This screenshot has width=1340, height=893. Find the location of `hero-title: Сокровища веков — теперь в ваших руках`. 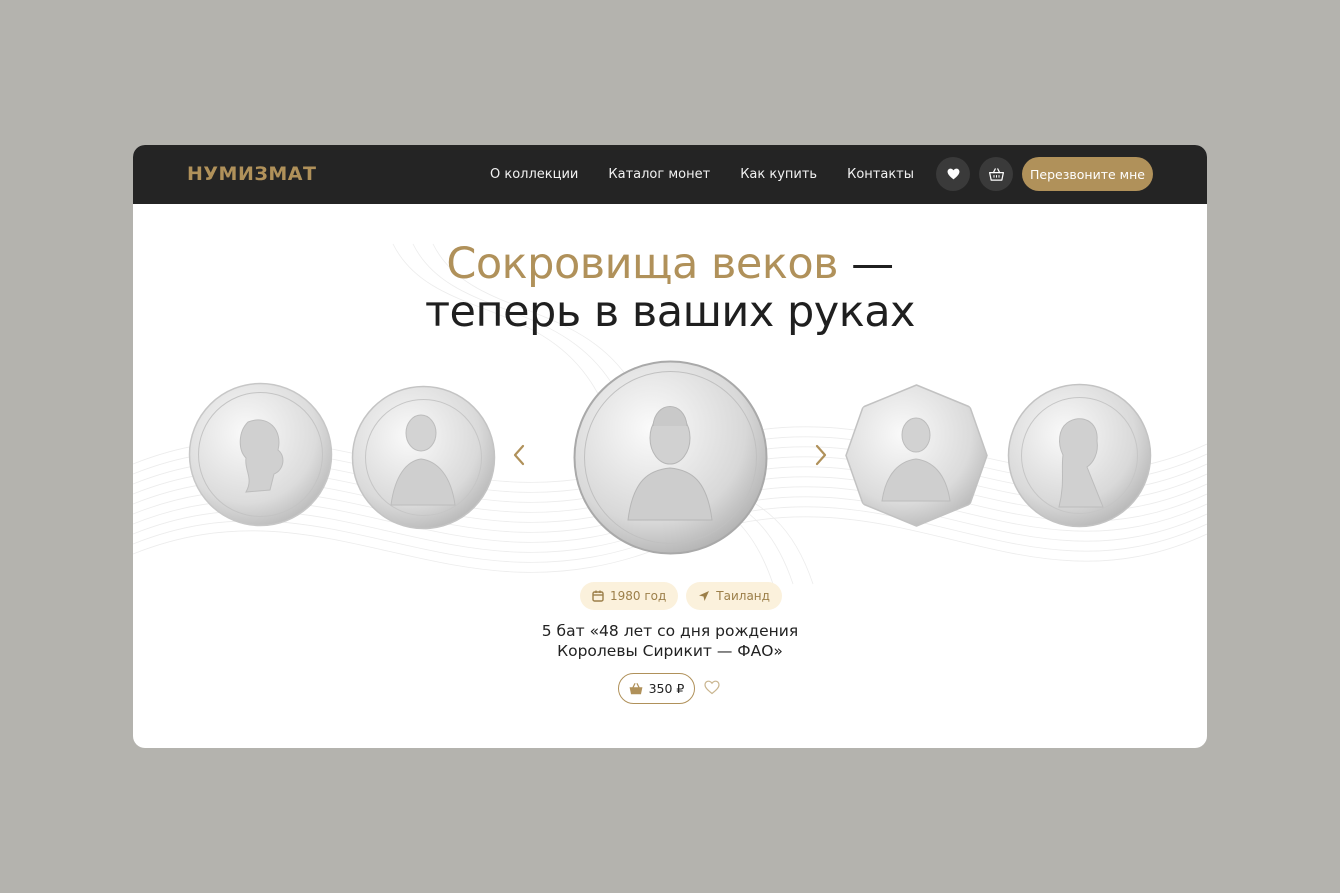

hero-title: Сокровища веков — теперь в ваших руках is located at coordinates (670, 288).